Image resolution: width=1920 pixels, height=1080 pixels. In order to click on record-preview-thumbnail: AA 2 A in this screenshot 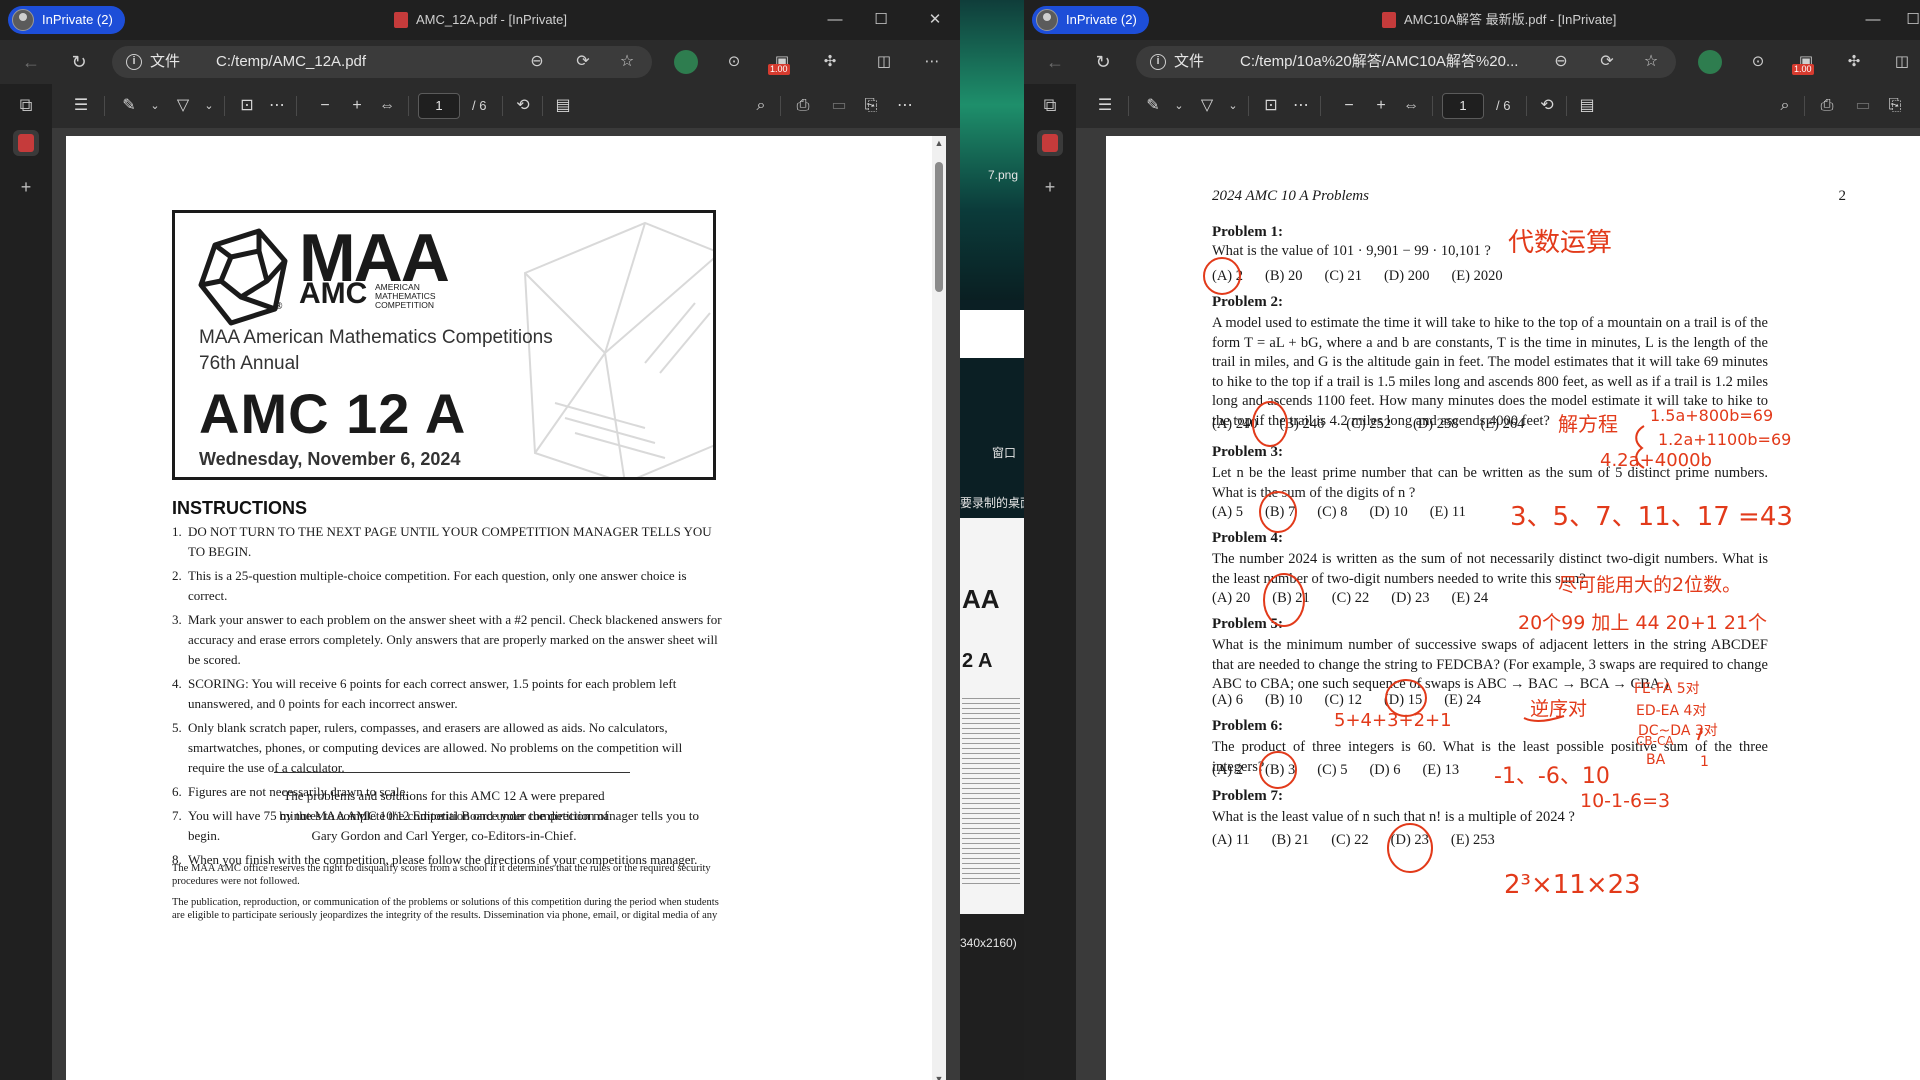, I will do `click(992, 716)`.